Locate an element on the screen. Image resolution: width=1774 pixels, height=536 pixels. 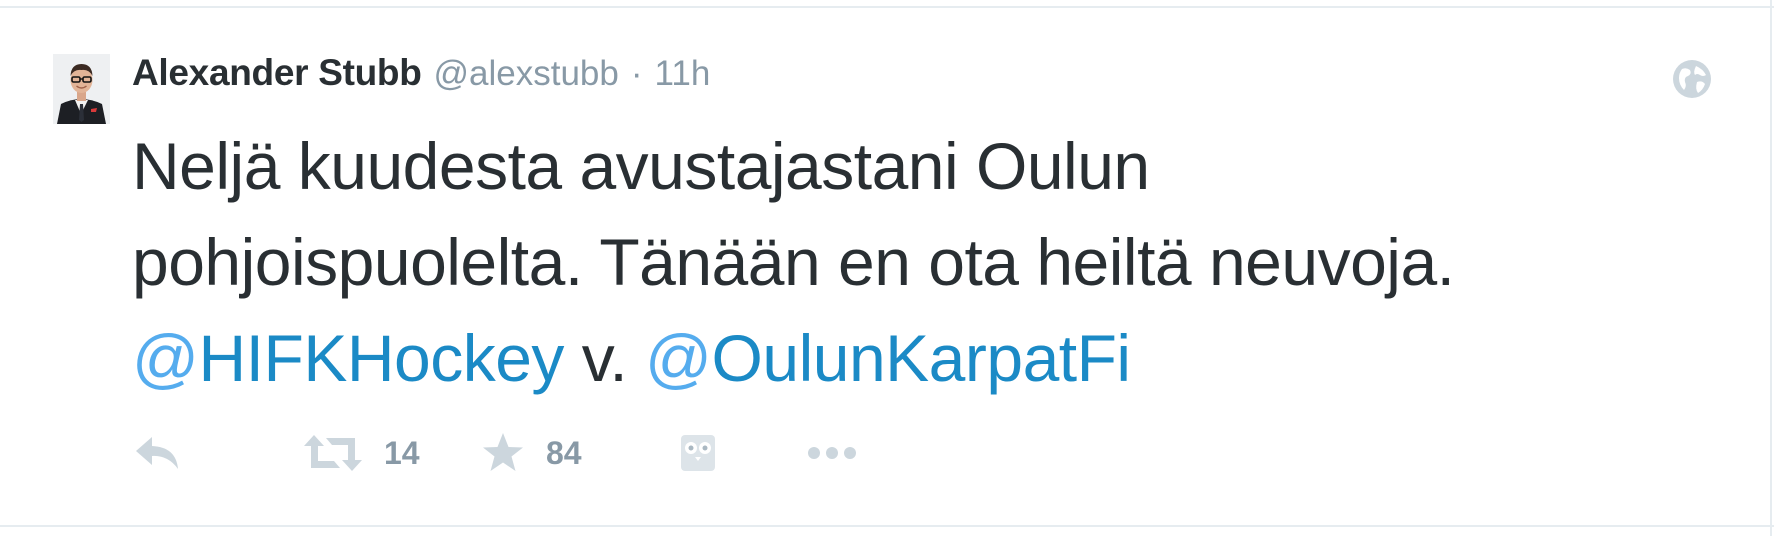
right-divider is located at coordinates (1771, 268).